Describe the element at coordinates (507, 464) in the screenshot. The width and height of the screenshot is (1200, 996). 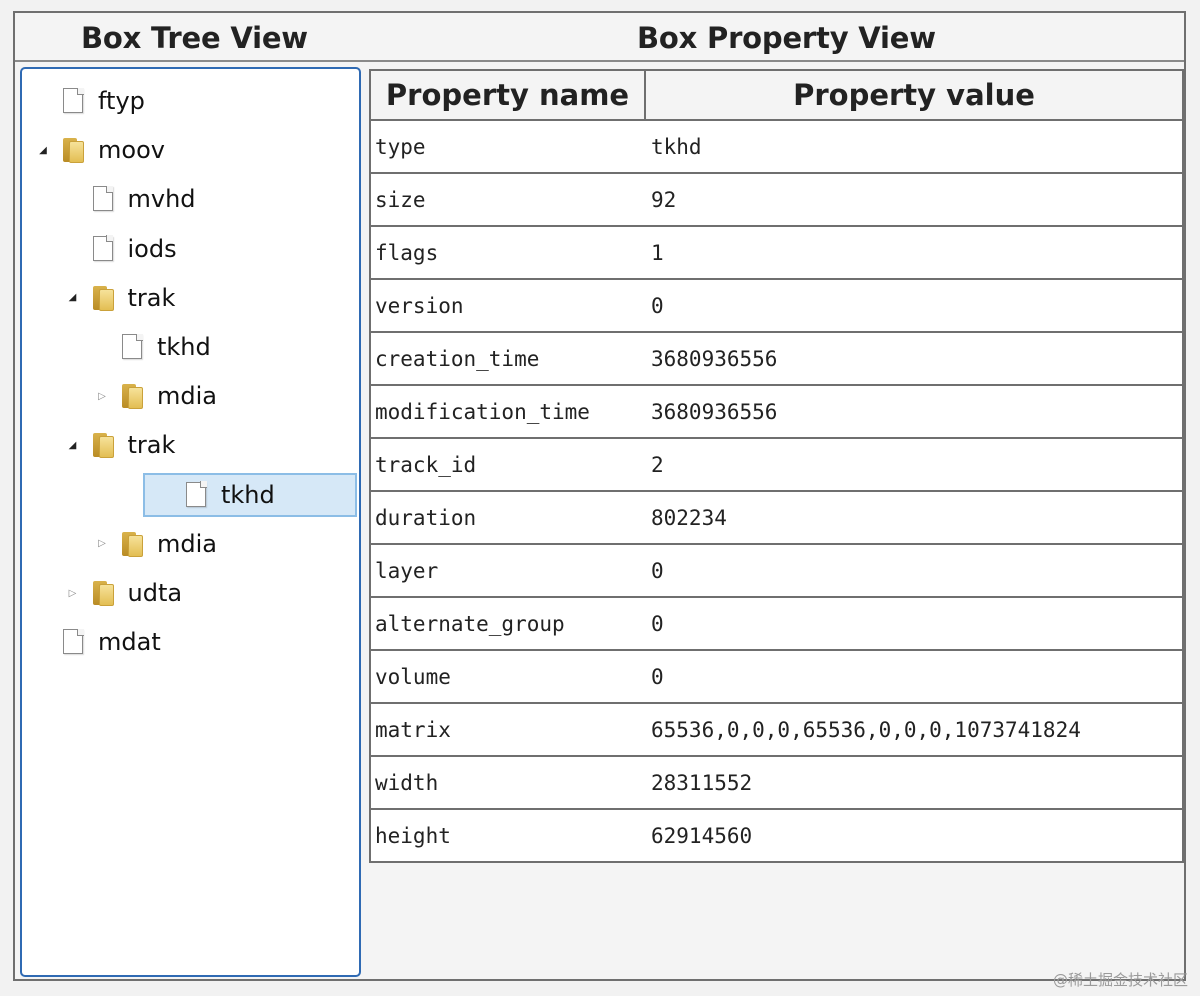
I see `property-name-cell: track_id` at that location.